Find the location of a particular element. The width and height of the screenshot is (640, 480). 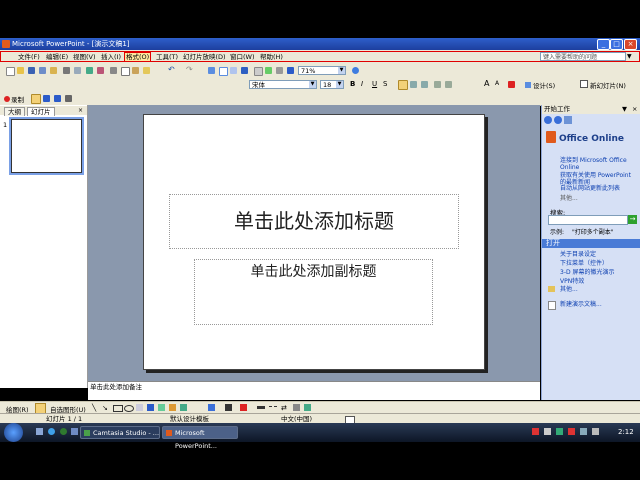

tab-slides: 幻灯片 is located at coordinates (41, 111).